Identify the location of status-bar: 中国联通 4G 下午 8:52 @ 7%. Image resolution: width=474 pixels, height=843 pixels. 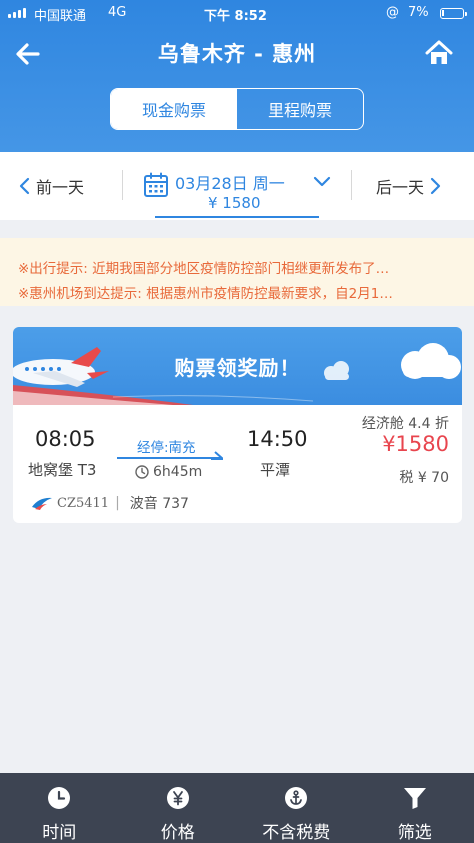
(237, 13).